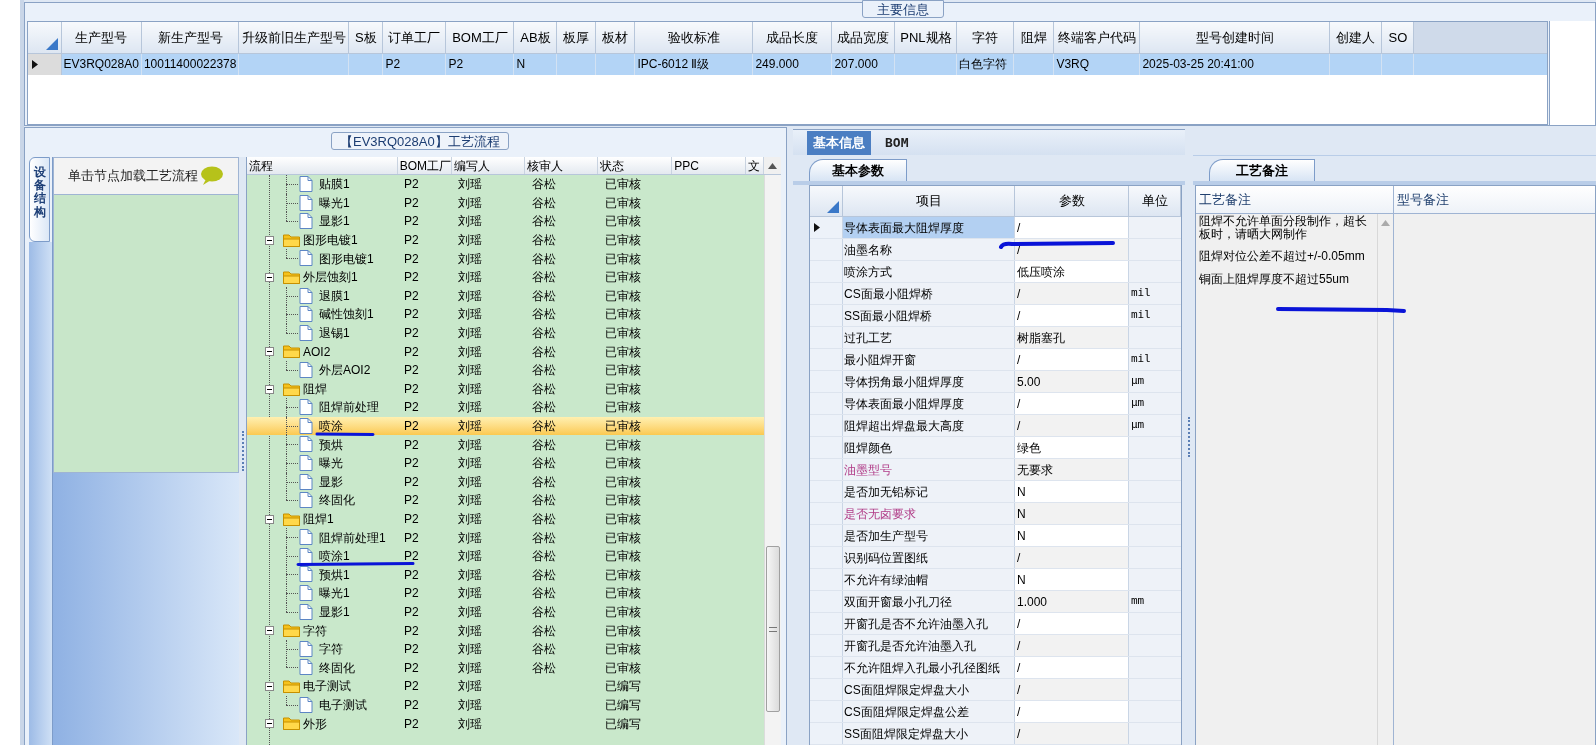  Describe the element at coordinates (293, 37) in the screenshot. I see `column-header: 升级前旧生产型号` at that location.